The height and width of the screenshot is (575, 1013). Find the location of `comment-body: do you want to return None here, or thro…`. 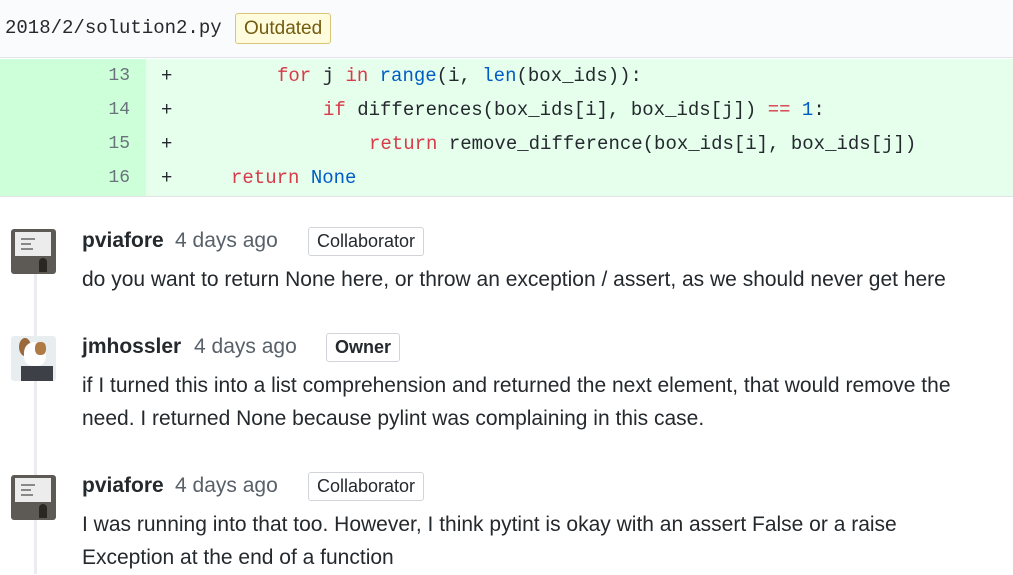

comment-body: do you want to return None here, or thro… is located at coordinates (514, 279).